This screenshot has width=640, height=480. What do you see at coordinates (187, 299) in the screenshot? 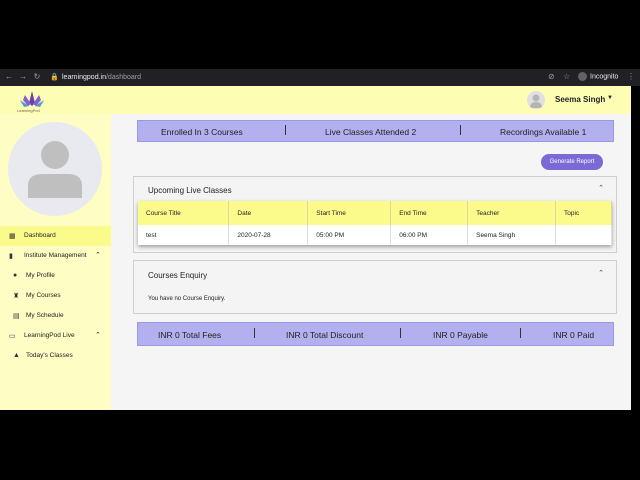
I see `empty-message: You have no Course Enquiry.` at bounding box center [187, 299].